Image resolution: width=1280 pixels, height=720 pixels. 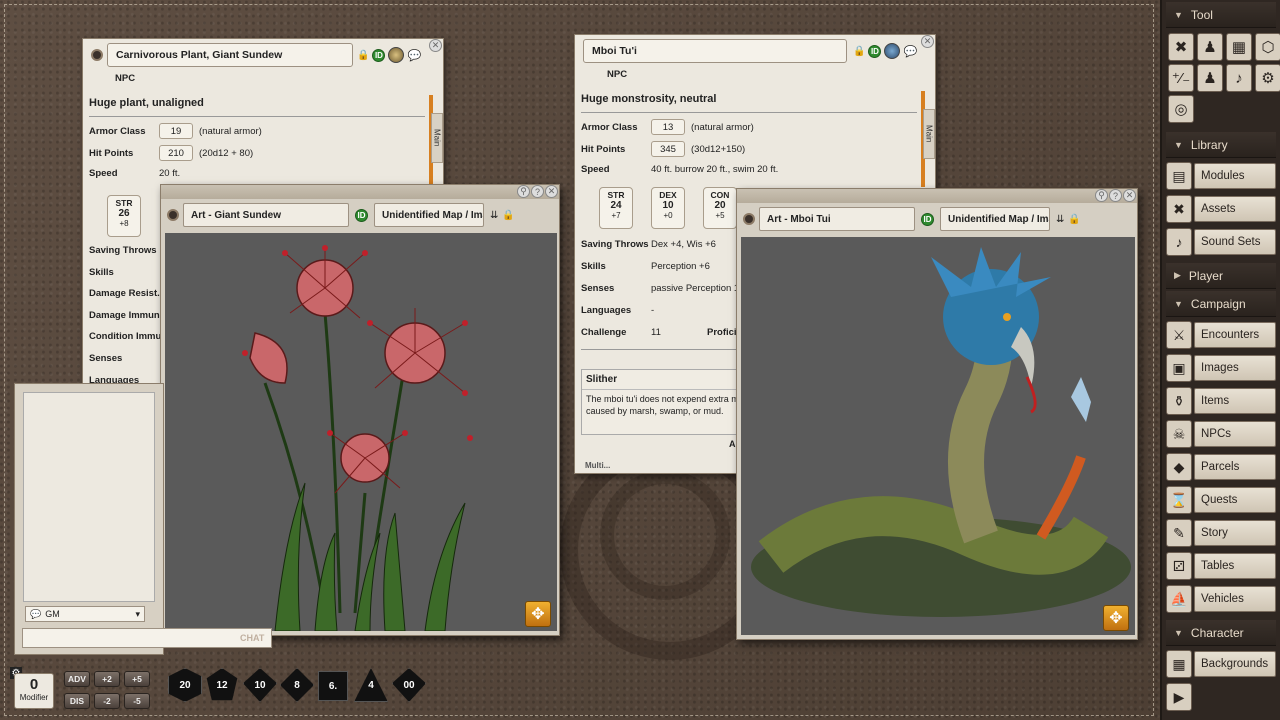 What do you see at coordinates (226, 153) in the screenshot?
I see `hp-note: (20d12 + 80)` at bounding box center [226, 153].